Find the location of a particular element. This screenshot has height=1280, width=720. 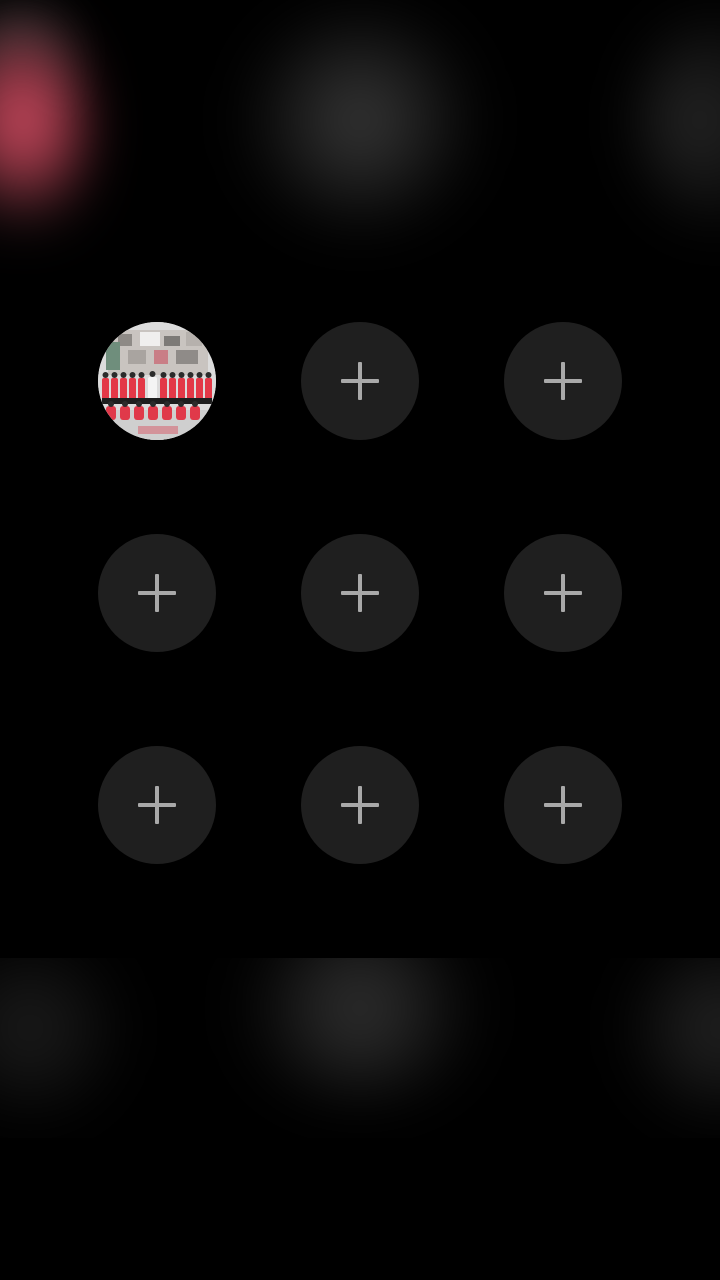

blurred-bottom-strip is located at coordinates (360, 1048).